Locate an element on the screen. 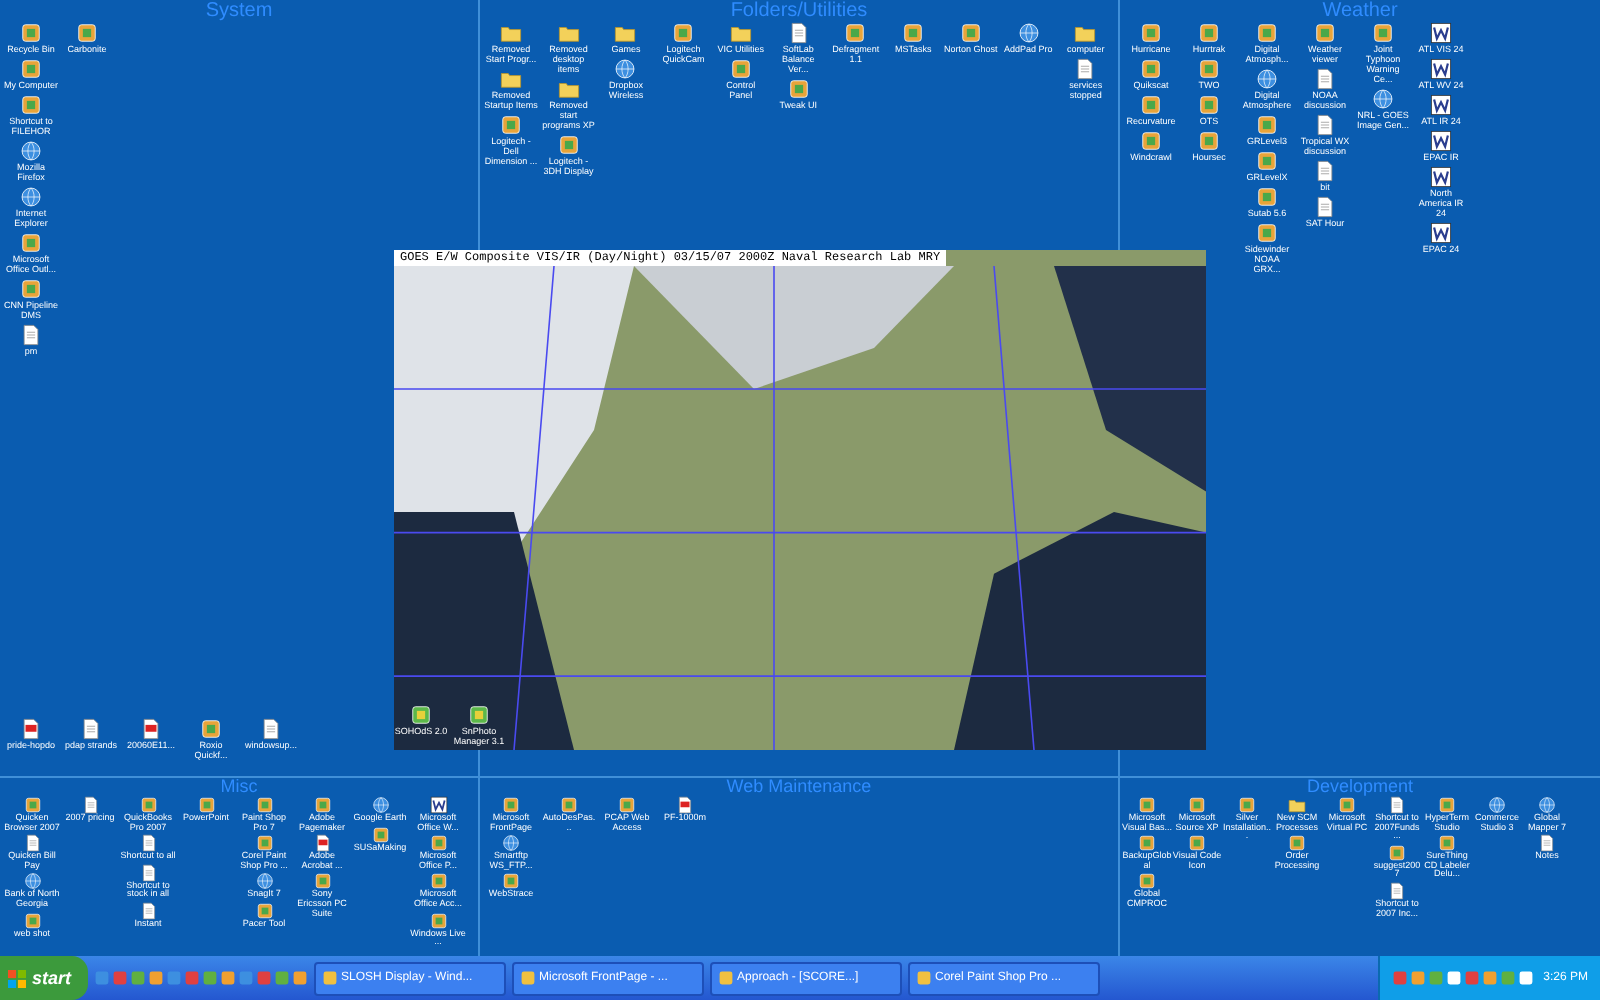 The image size is (1600, 1000). section-title: Weather is located at coordinates (1360, 11).